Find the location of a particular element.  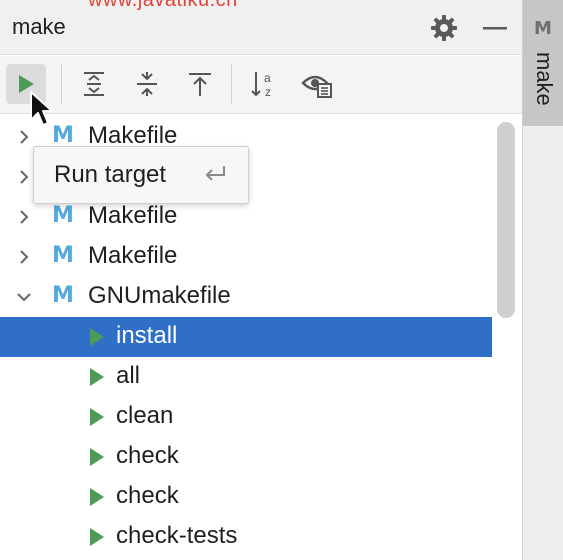

tree-node-label: check-tests is located at coordinates (177, 535).